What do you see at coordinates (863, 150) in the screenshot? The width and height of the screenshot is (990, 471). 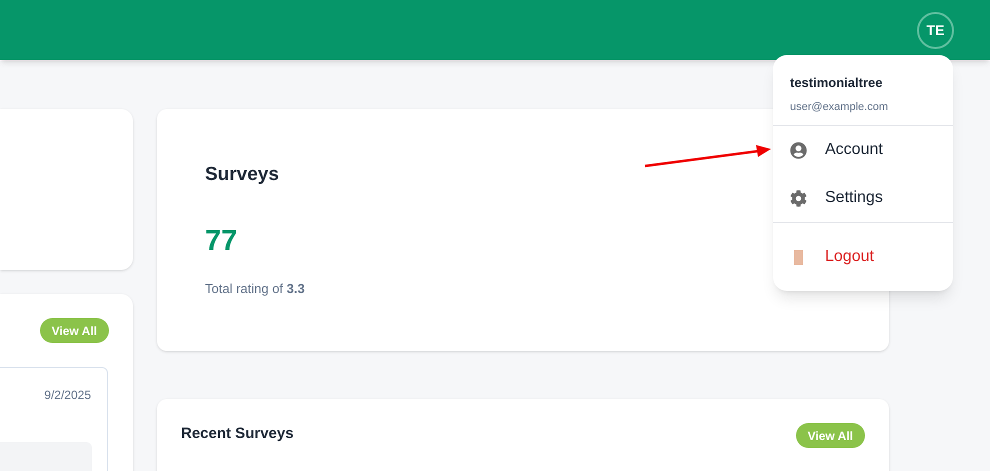 I see `menu-item: Account` at bounding box center [863, 150].